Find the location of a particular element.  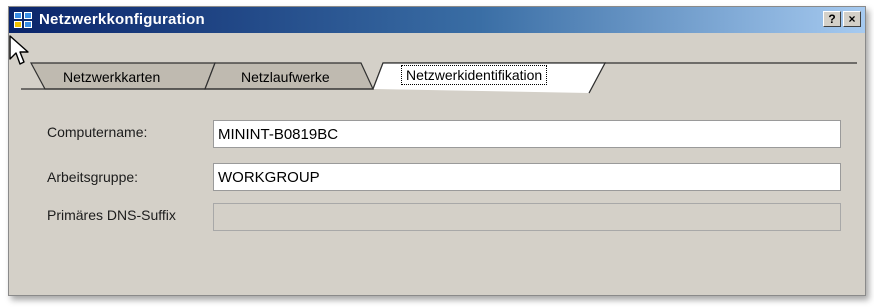

tab-netzwerkidentifikation: Netzwerkidentifikation is located at coordinates (474, 75).